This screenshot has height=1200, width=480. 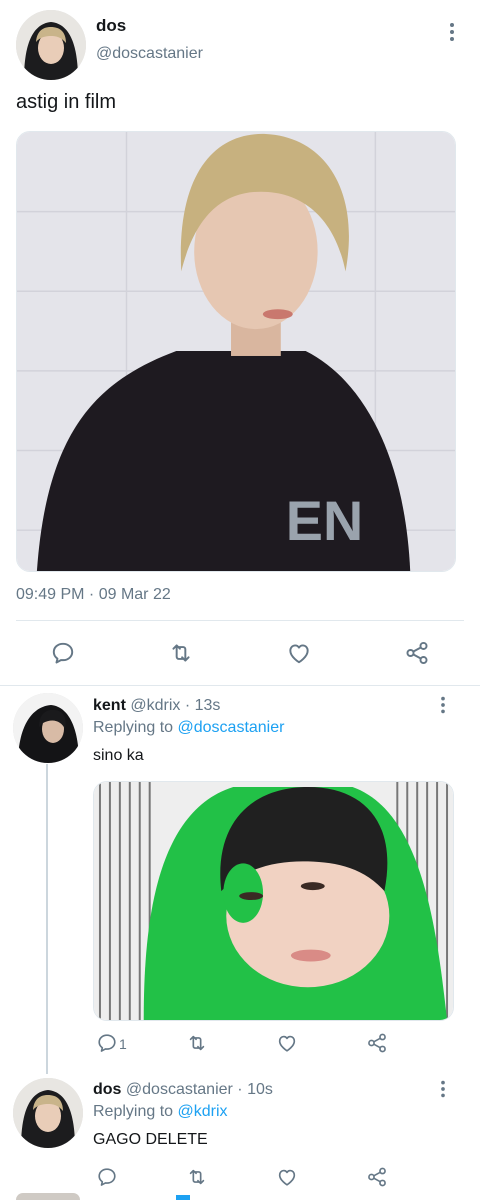 What do you see at coordinates (66, 102) in the screenshot?
I see `tweet-text: astig in film` at bounding box center [66, 102].